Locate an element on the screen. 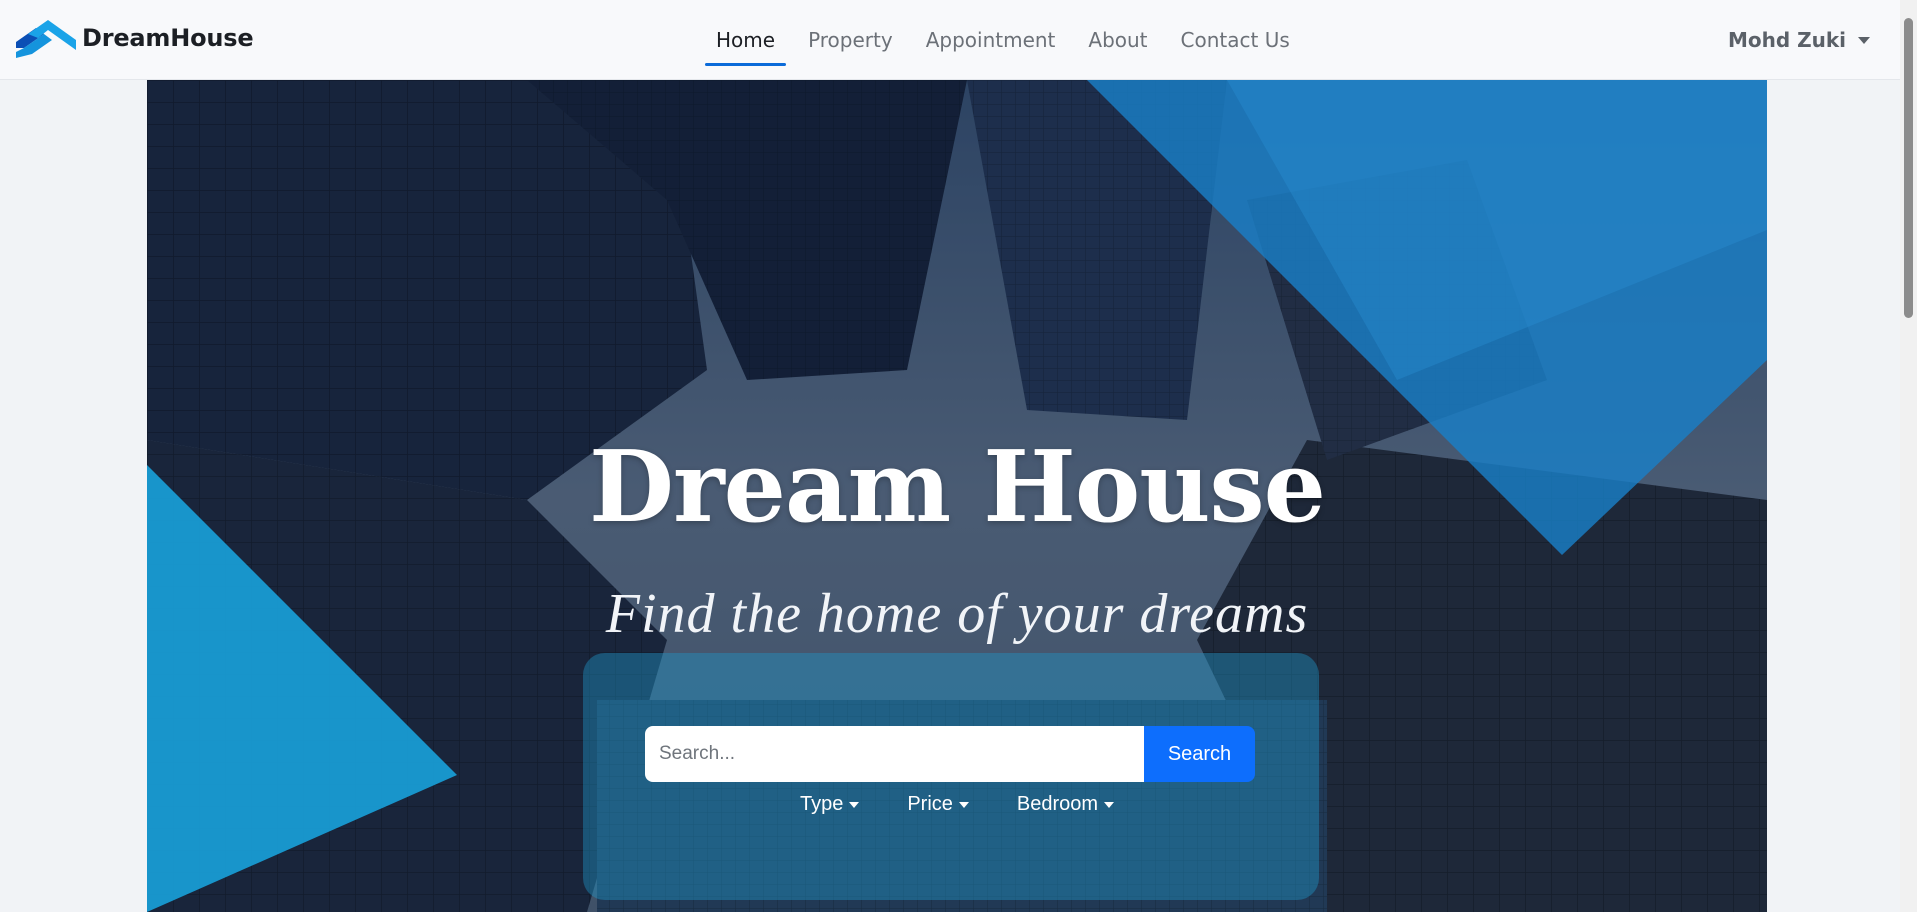 This screenshot has width=1917, height=912. scrollbar-thumb is located at coordinates (1908, 168).